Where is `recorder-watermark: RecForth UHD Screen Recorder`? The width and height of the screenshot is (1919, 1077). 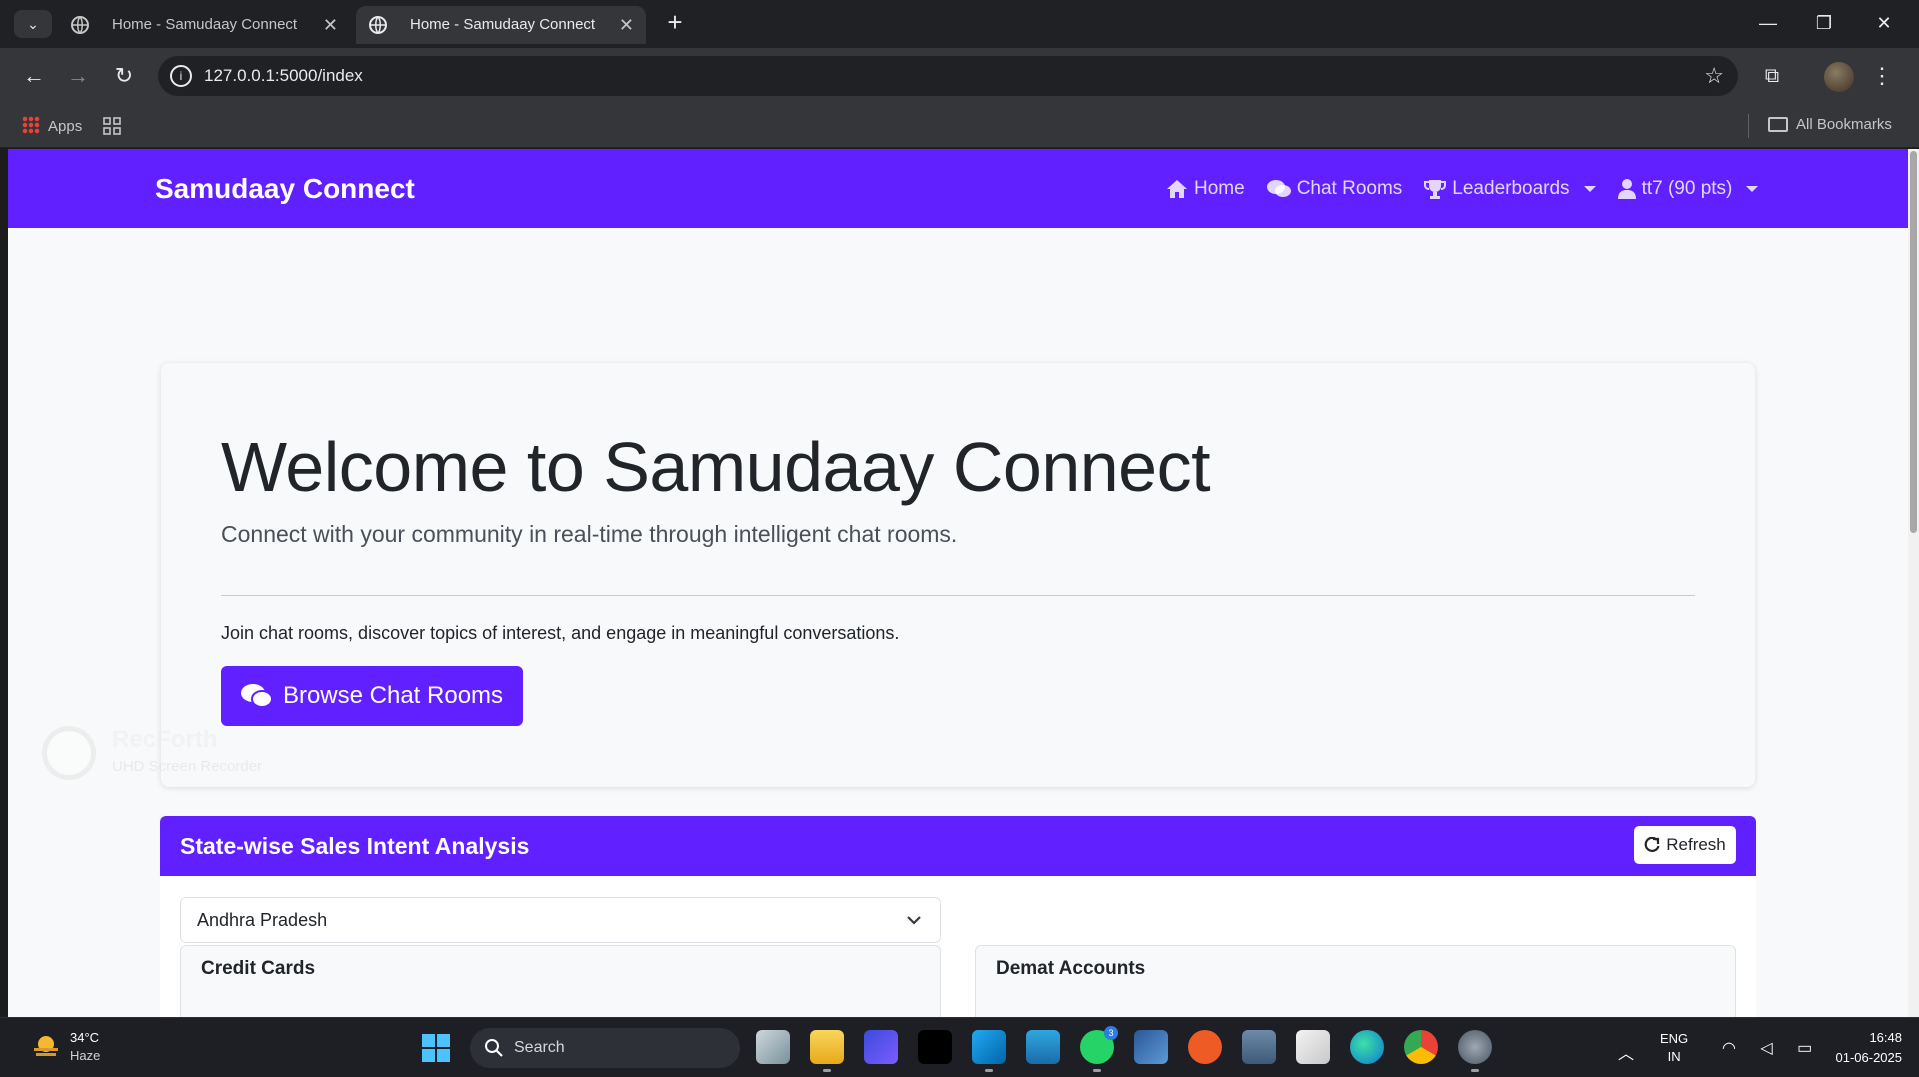
recorder-watermark: RecForth UHD Screen Recorder is located at coordinates (154, 752).